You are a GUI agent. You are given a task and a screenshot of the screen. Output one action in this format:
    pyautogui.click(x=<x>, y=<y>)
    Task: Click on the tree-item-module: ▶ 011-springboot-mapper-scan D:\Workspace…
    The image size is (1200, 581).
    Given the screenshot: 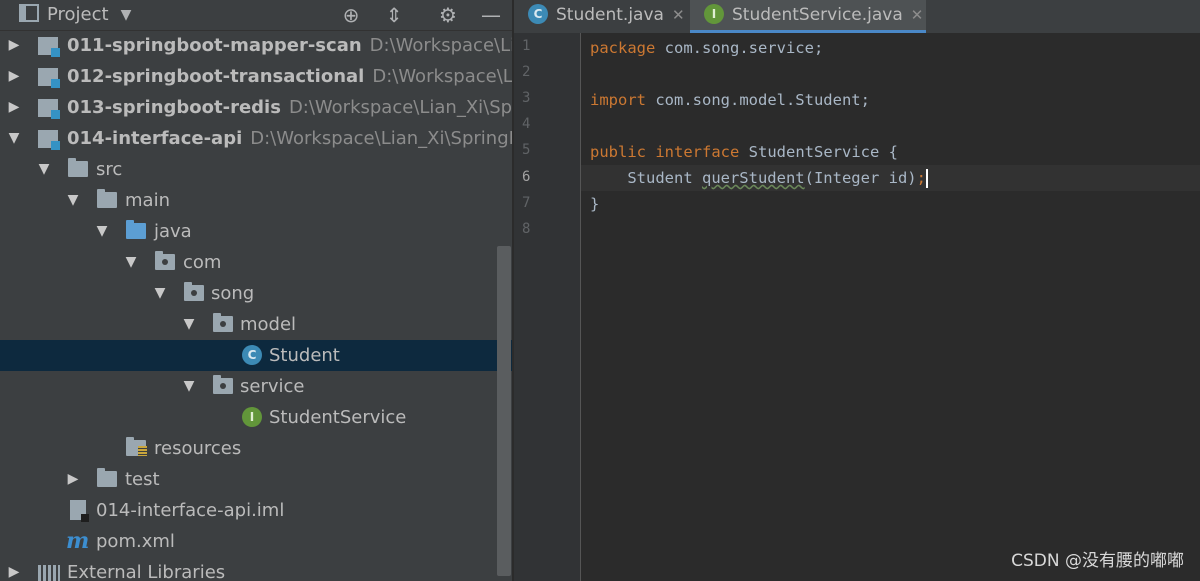 What is the action you would take?
    pyautogui.click(x=256, y=45)
    